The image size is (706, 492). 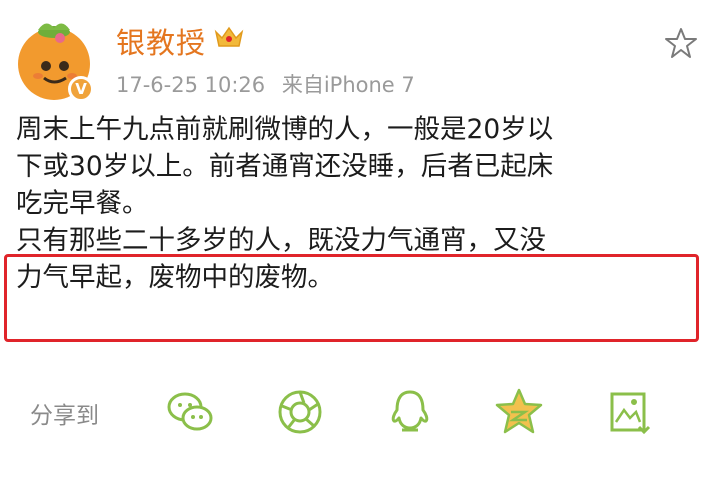 I want to click on post-meta: 17-6-25 10:26 来自iPhone 7, so click(x=270, y=84).